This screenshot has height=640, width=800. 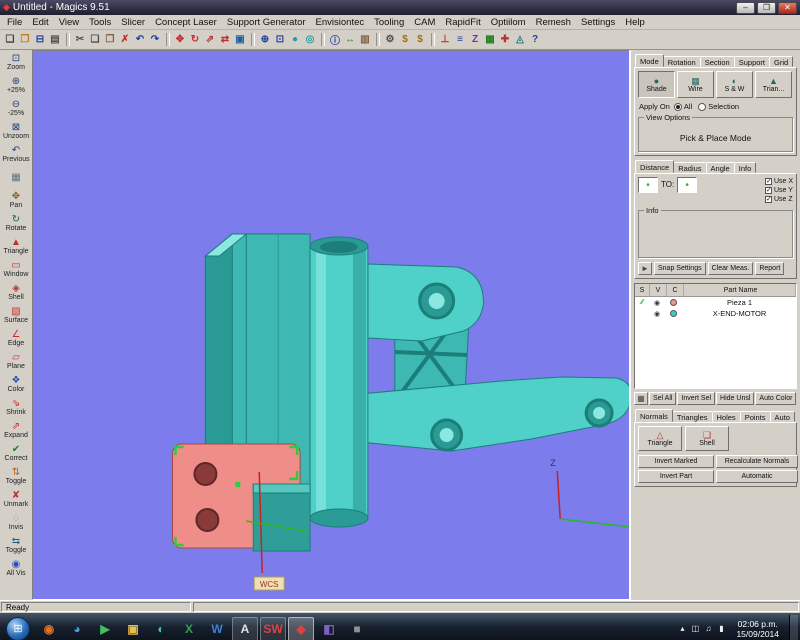 What do you see at coordinates (658, 290) in the screenshot?
I see `column-visible: V` at bounding box center [658, 290].